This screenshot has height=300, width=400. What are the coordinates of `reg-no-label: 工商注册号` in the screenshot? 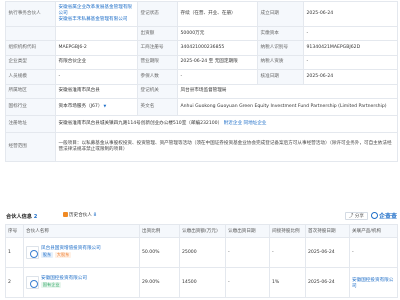 It's located at (157, 48).